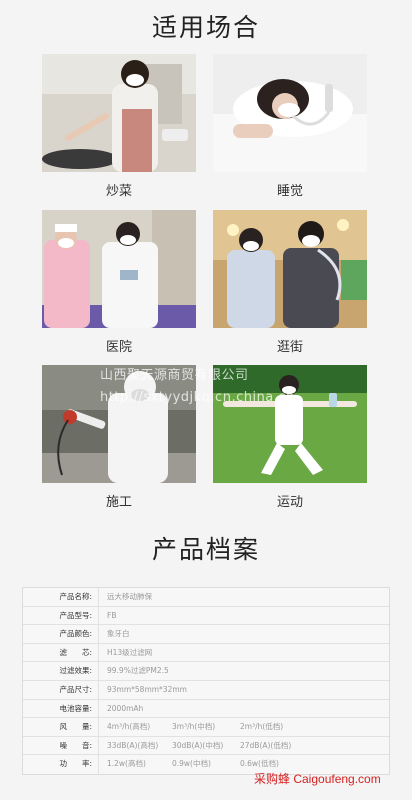  I want to click on table-row: 噪 音: 33dB(A)(高档) 30dB(A)(中档) 27dB(A)(低档), so click(206, 746).